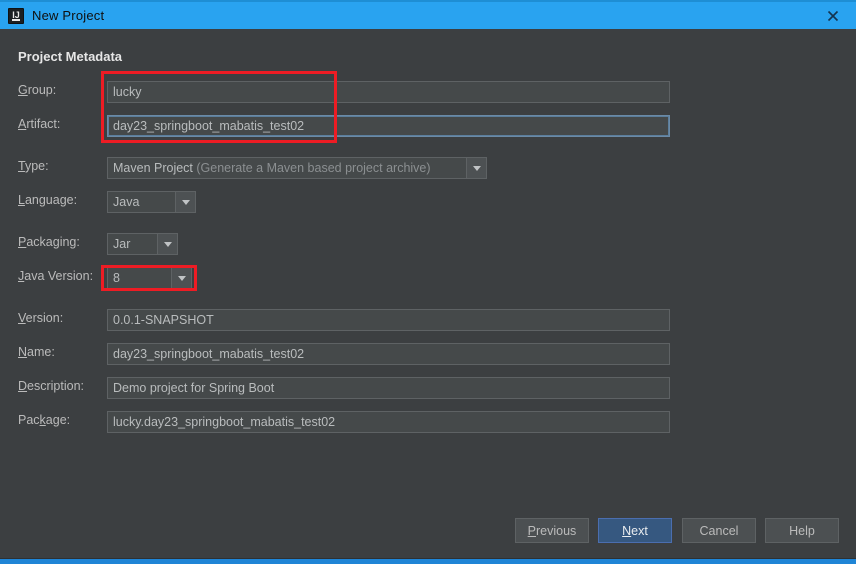 Image resolution: width=856 pixels, height=564 pixels. What do you see at coordinates (56, 276) in the screenshot?
I see `java-version-label: Java Version:` at bounding box center [56, 276].